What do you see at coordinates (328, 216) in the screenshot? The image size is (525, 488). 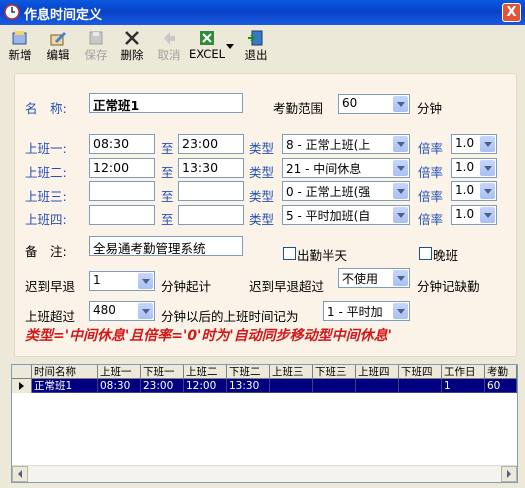 I see `shift-type-value: 5 - 平时加班(自` at bounding box center [328, 216].